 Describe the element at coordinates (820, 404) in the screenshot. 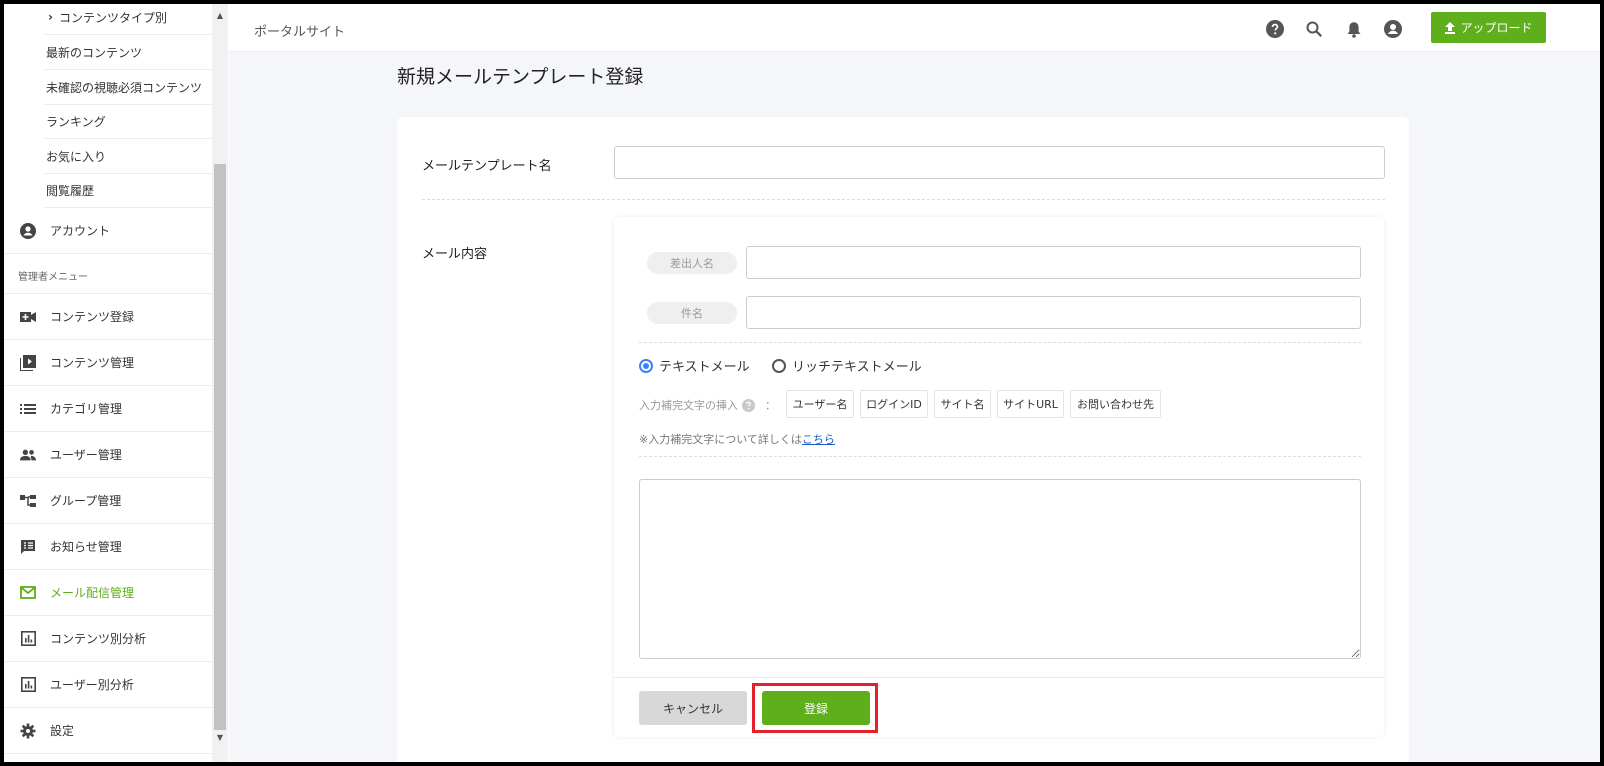

I see `insert-username-button: ユーザー名` at that location.